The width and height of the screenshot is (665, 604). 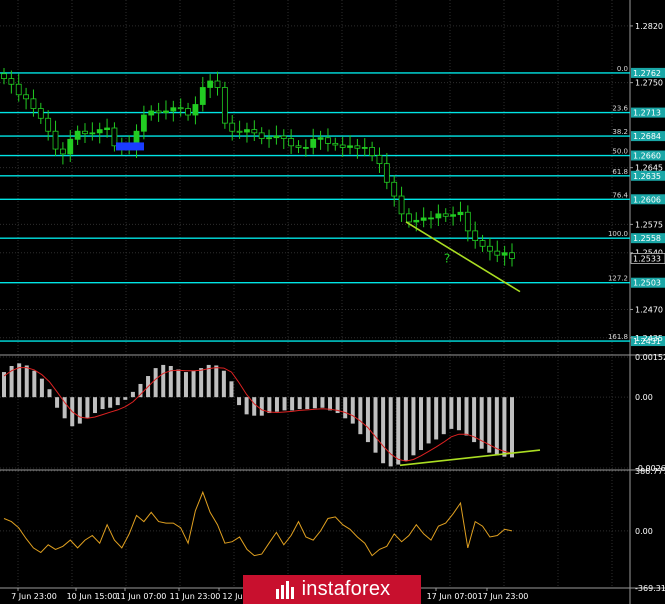 I want to click on macd-tick-label: 0.00152, so click(x=650, y=357).